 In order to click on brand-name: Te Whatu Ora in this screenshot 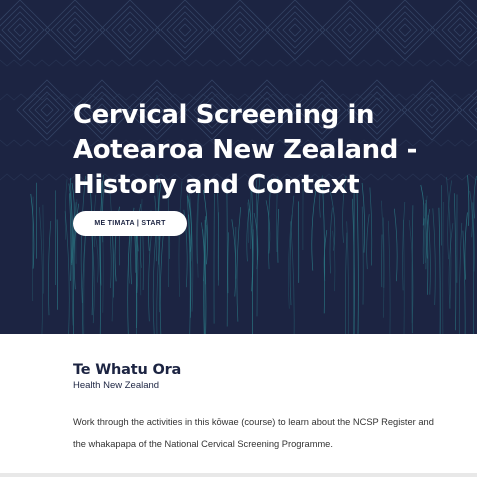, I will do `click(127, 370)`.